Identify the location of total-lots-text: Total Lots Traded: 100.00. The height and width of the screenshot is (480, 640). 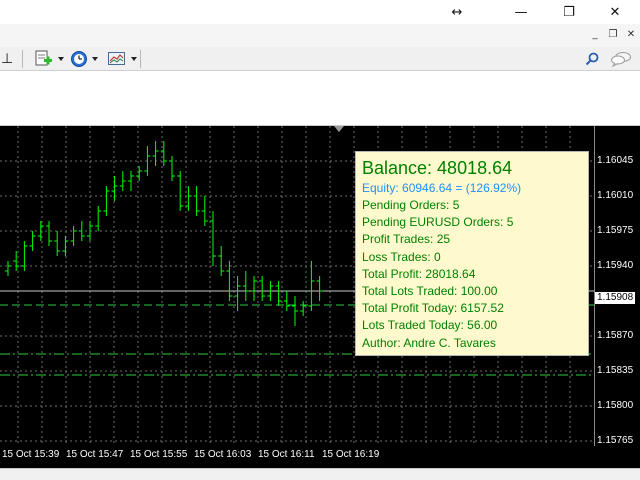
(430, 291).